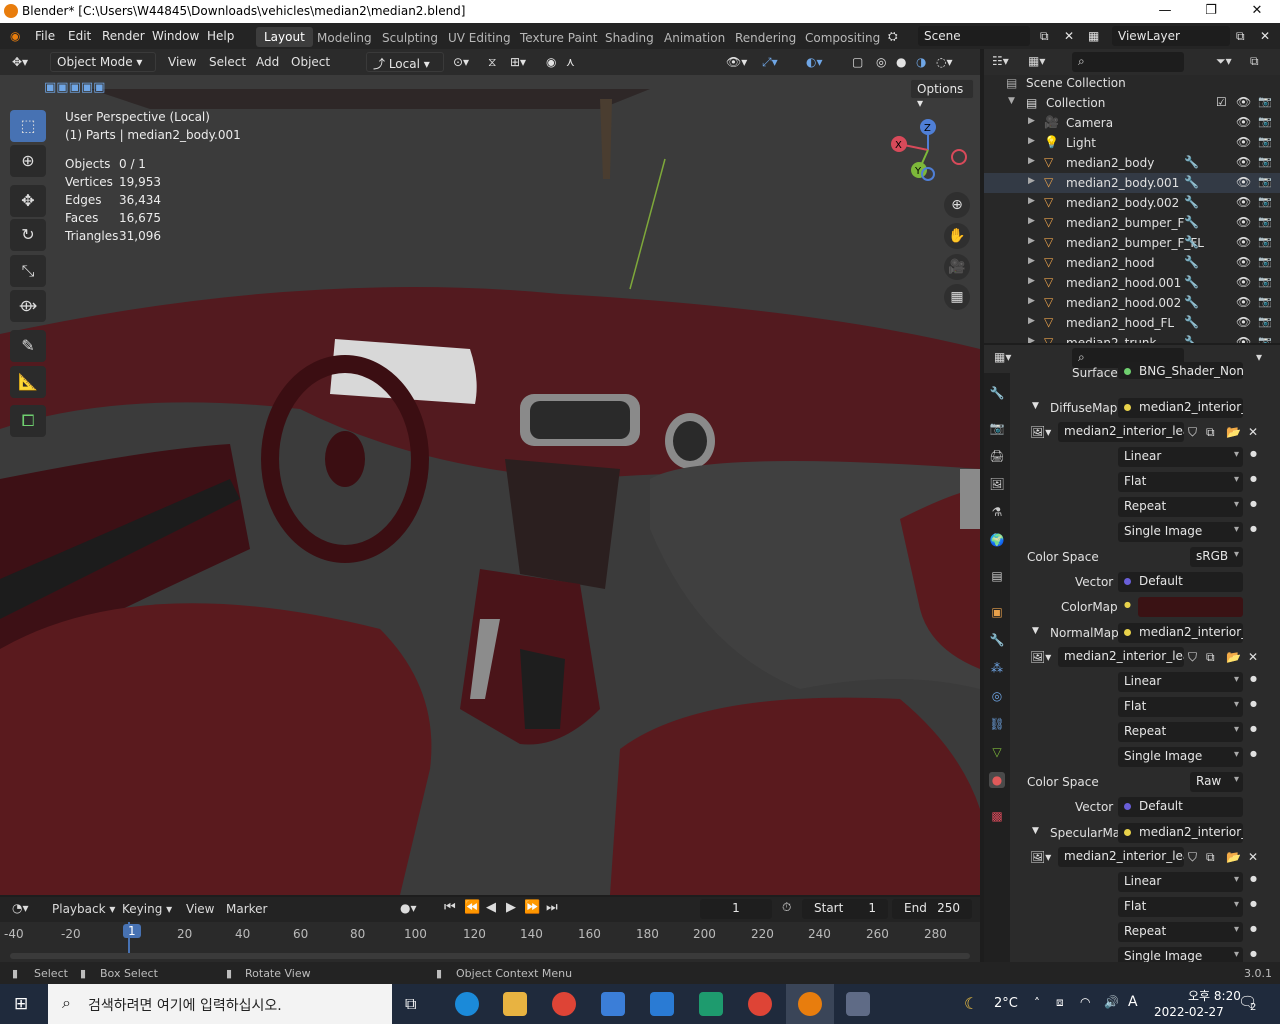  I want to click on measure-tool: 📐, so click(28, 382).